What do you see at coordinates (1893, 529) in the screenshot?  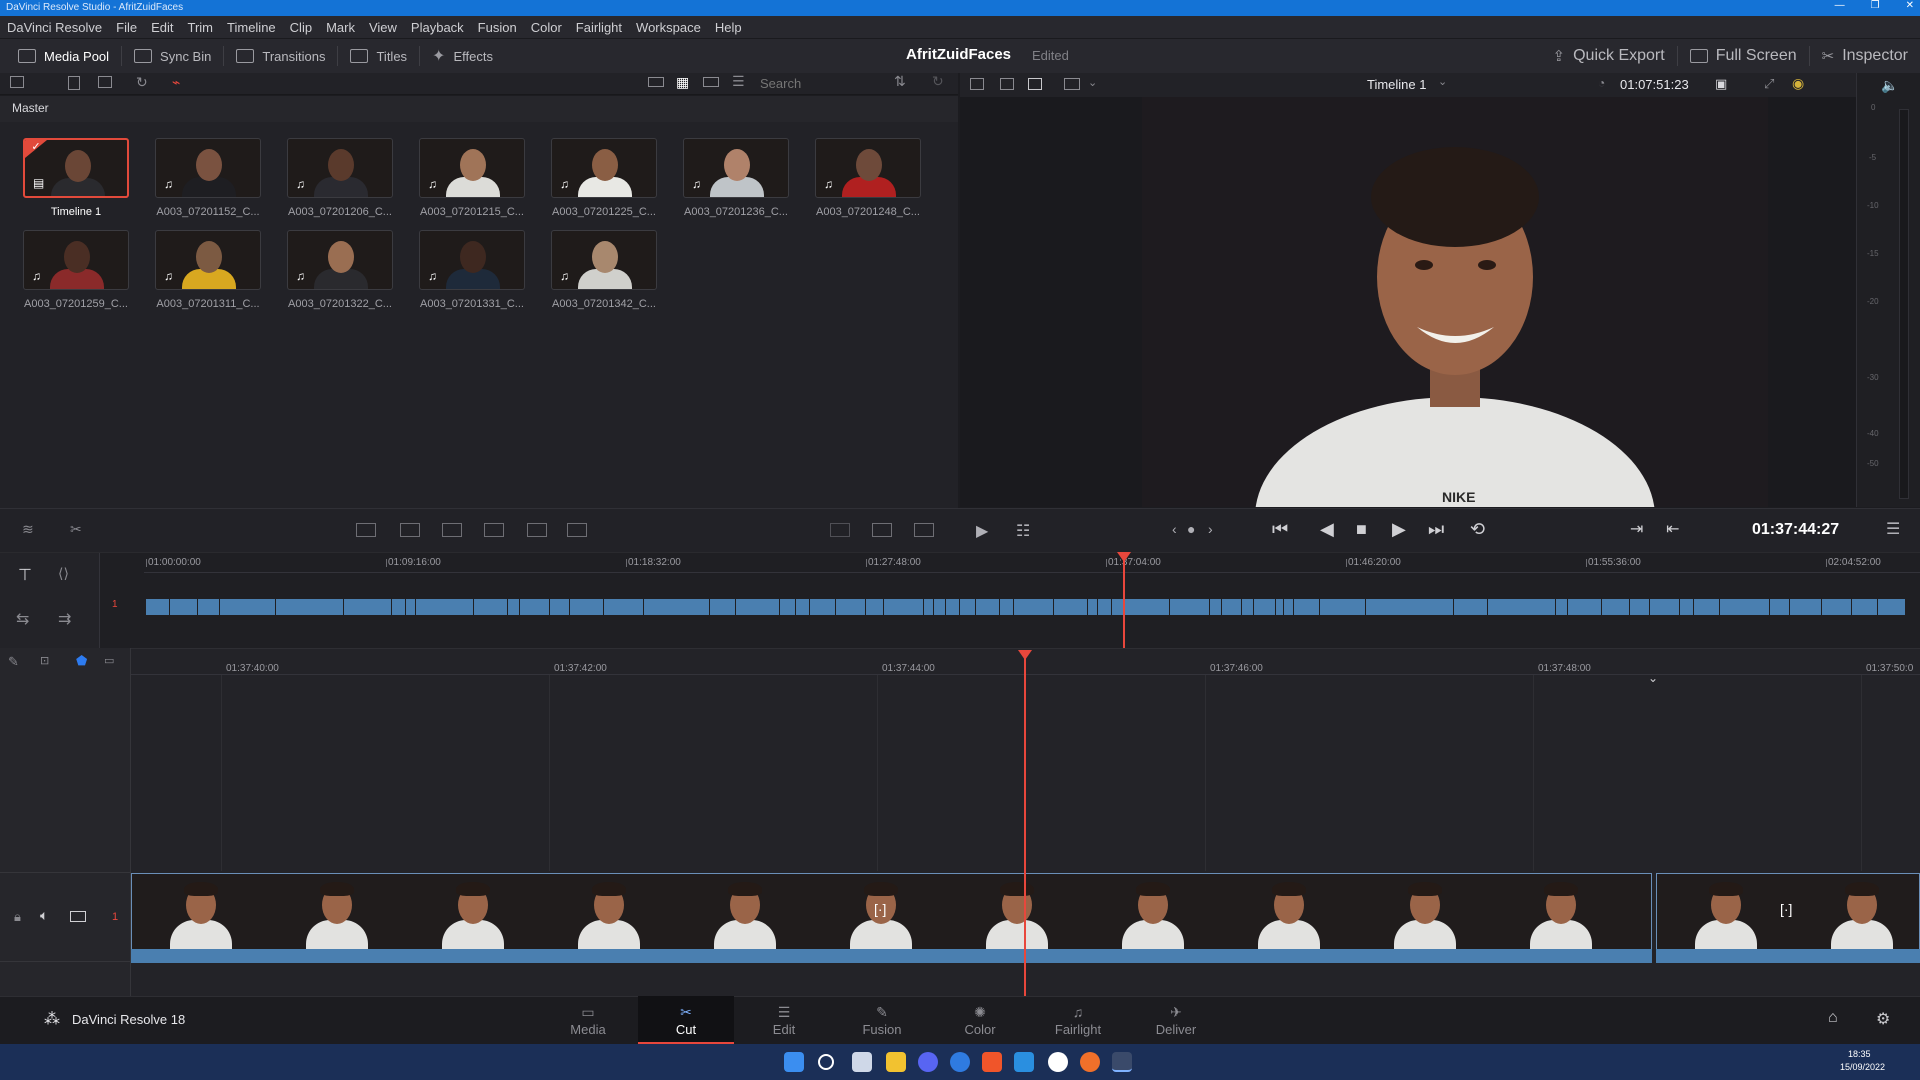 I see `options-menu-icon: ☰` at bounding box center [1893, 529].